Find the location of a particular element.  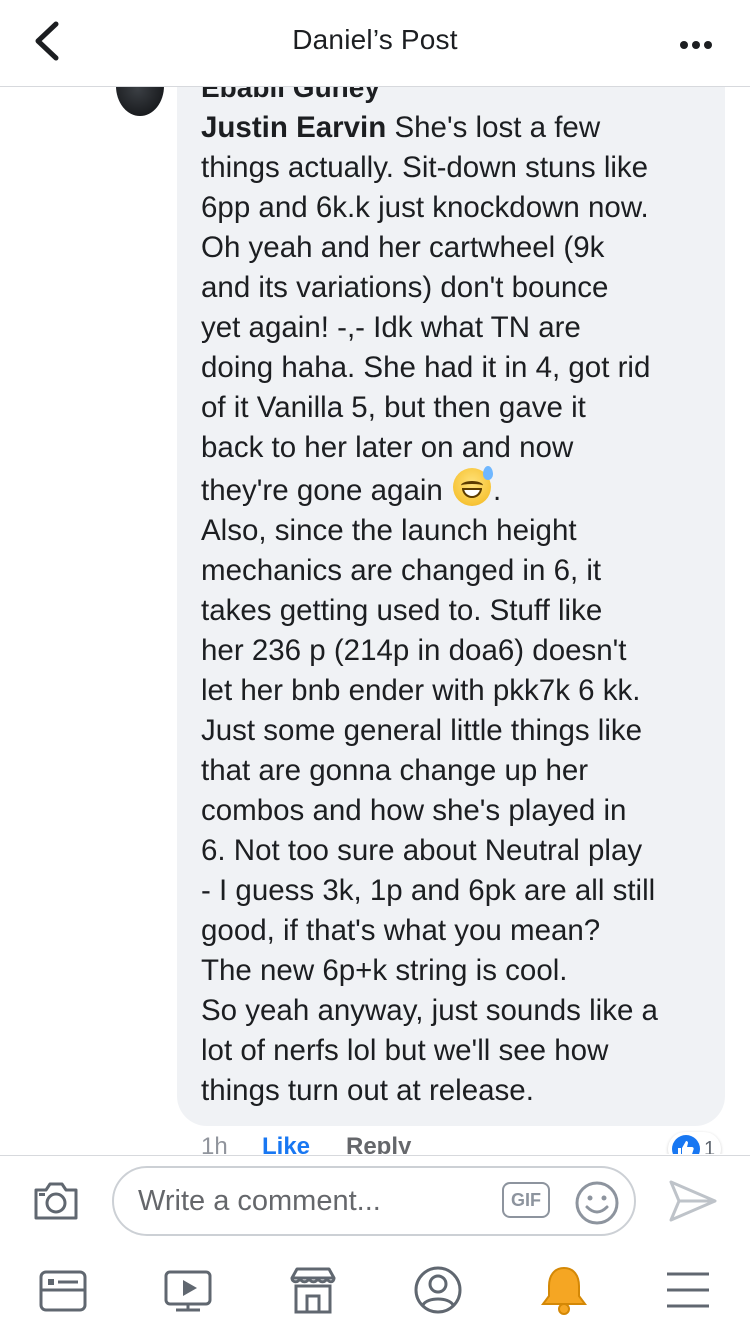

comment-input: Write a comment... GIF is located at coordinates (374, 1201).